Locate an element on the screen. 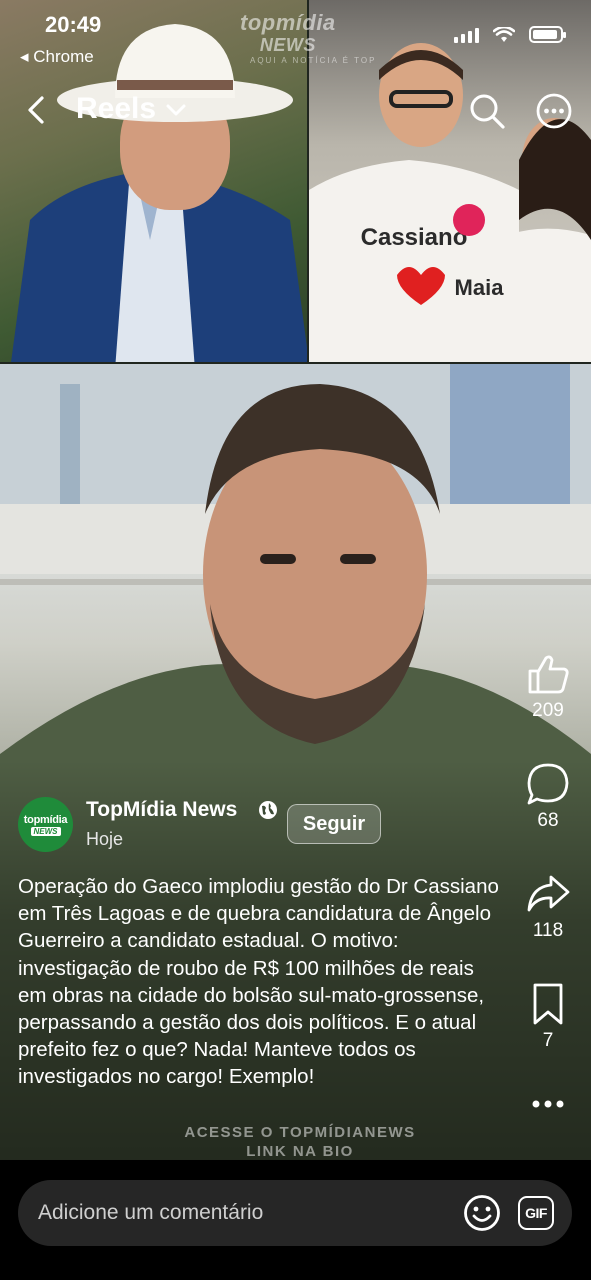  share-action: 118 is located at coordinates (548, 907).